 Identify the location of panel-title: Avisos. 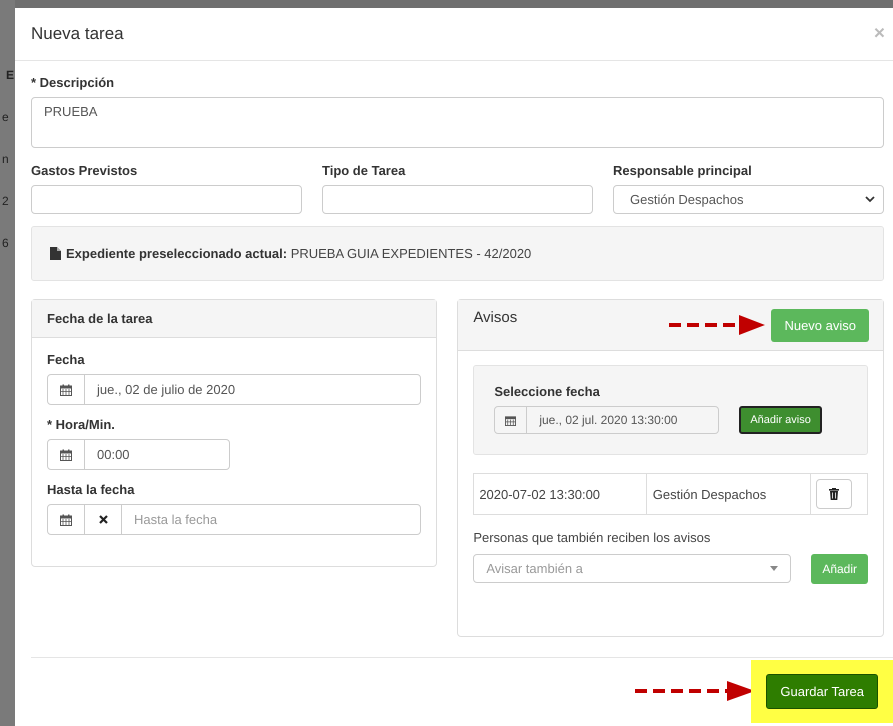
(495, 317).